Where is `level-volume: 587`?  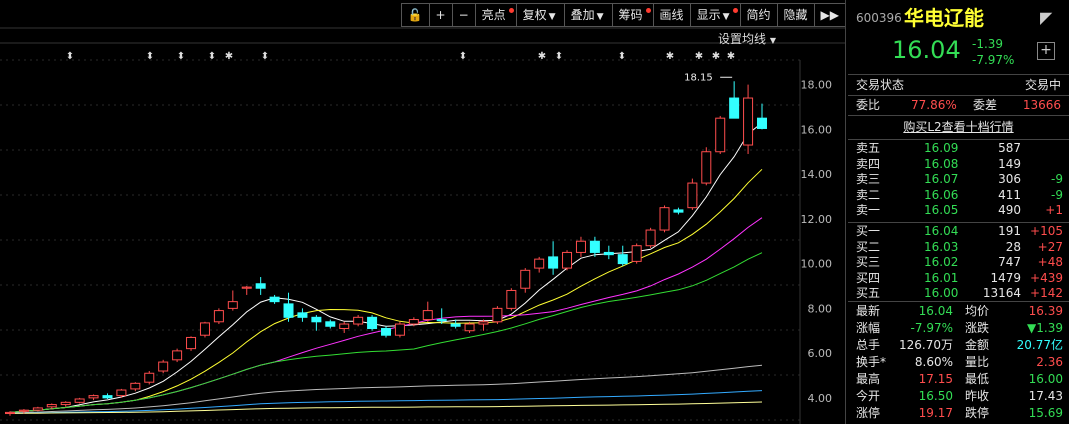
level-volume: 587 is located at coordinates (1009, 148).